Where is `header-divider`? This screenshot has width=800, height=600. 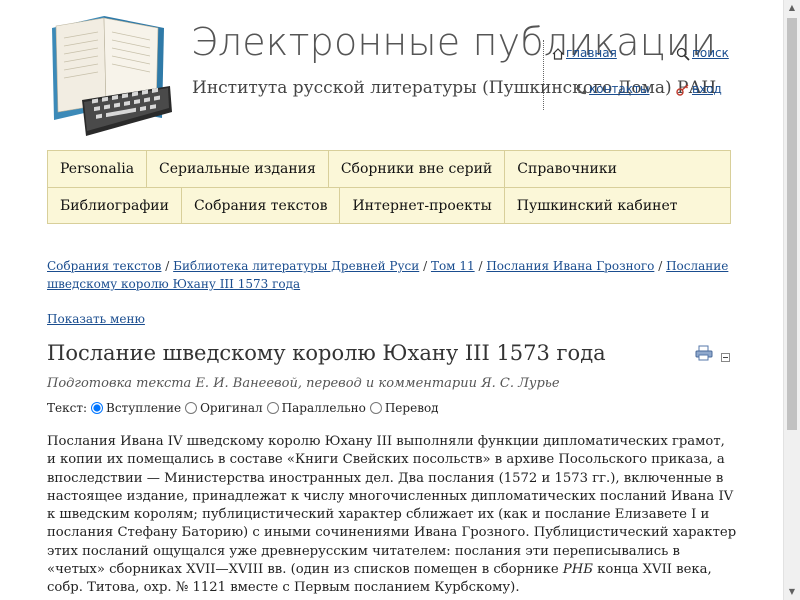
header-divider is located at coordinates (543, 75).